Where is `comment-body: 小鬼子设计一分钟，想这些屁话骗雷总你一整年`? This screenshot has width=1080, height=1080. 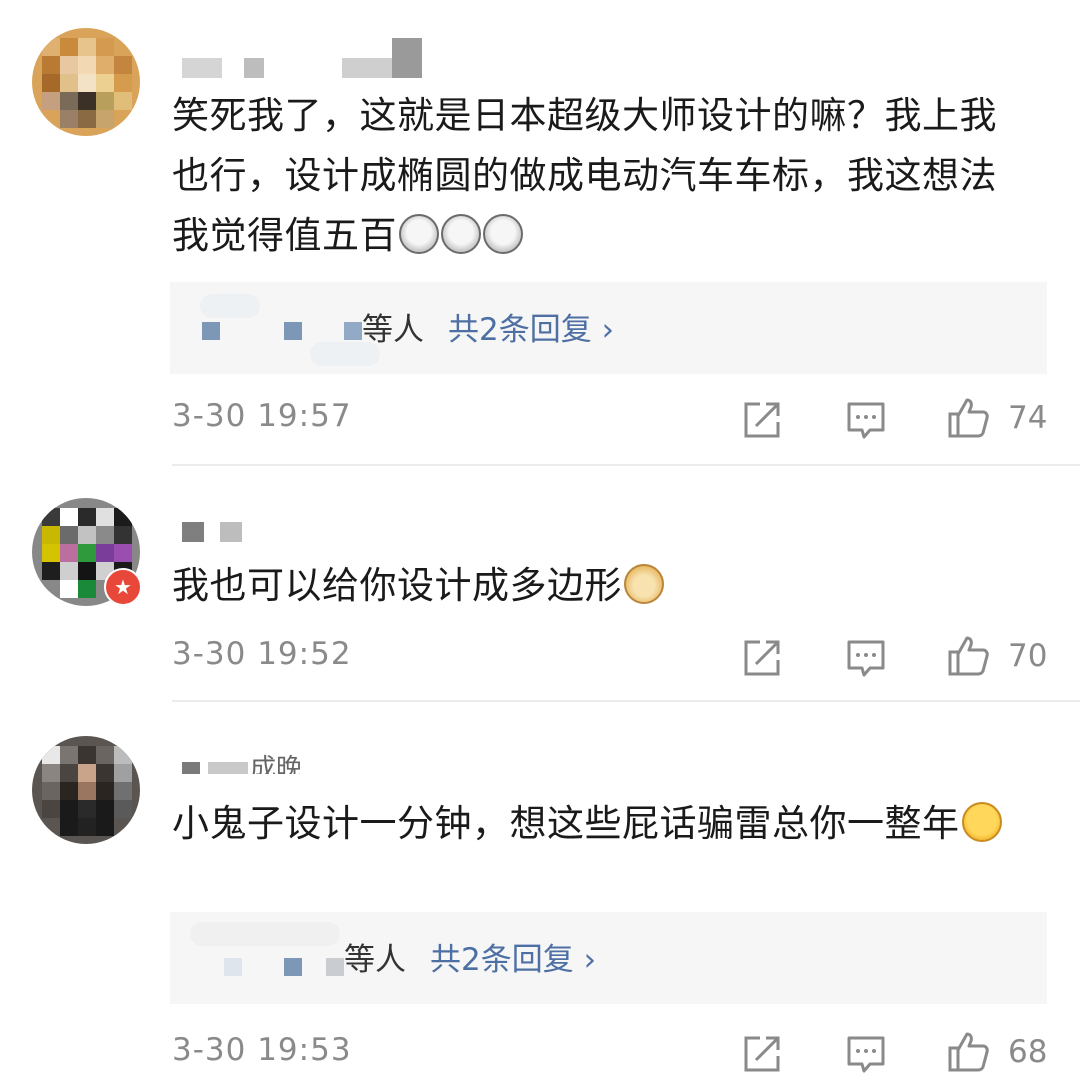
comment-body: 小鬼子设计一分钟，想这些屁话骗雷总你一整年 is located at coordinates (566, 823).